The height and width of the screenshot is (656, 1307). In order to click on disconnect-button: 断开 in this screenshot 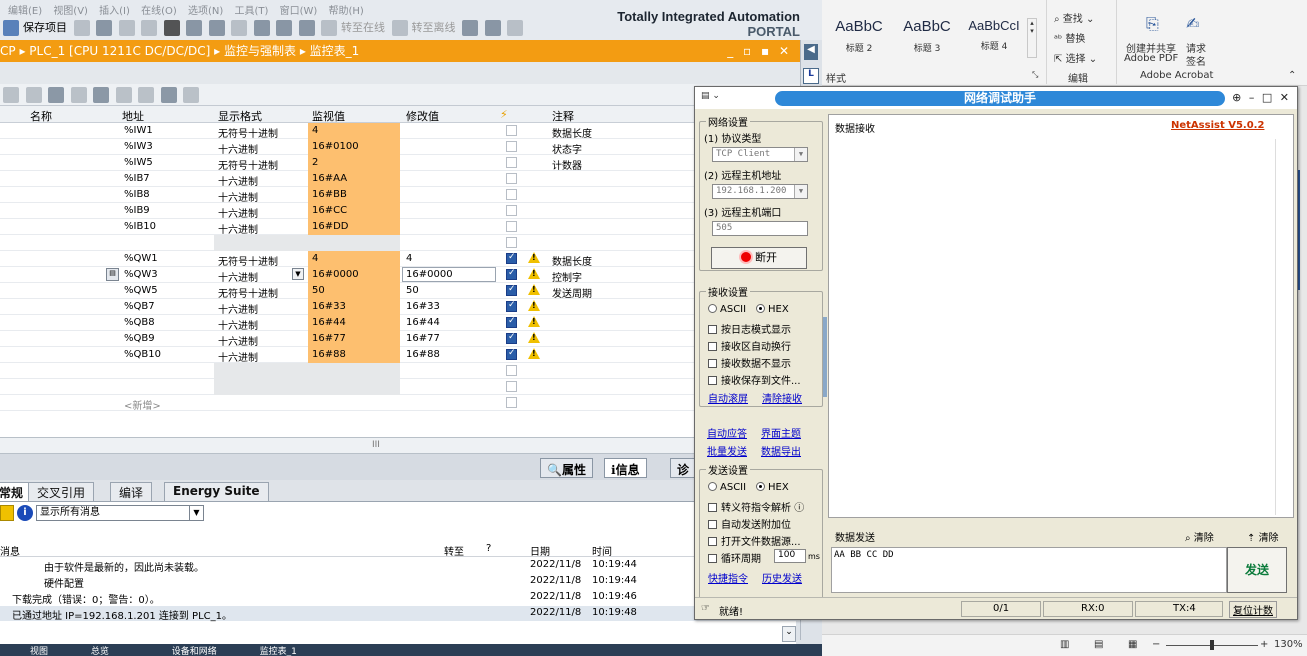, I will do `click(759, 258)`.